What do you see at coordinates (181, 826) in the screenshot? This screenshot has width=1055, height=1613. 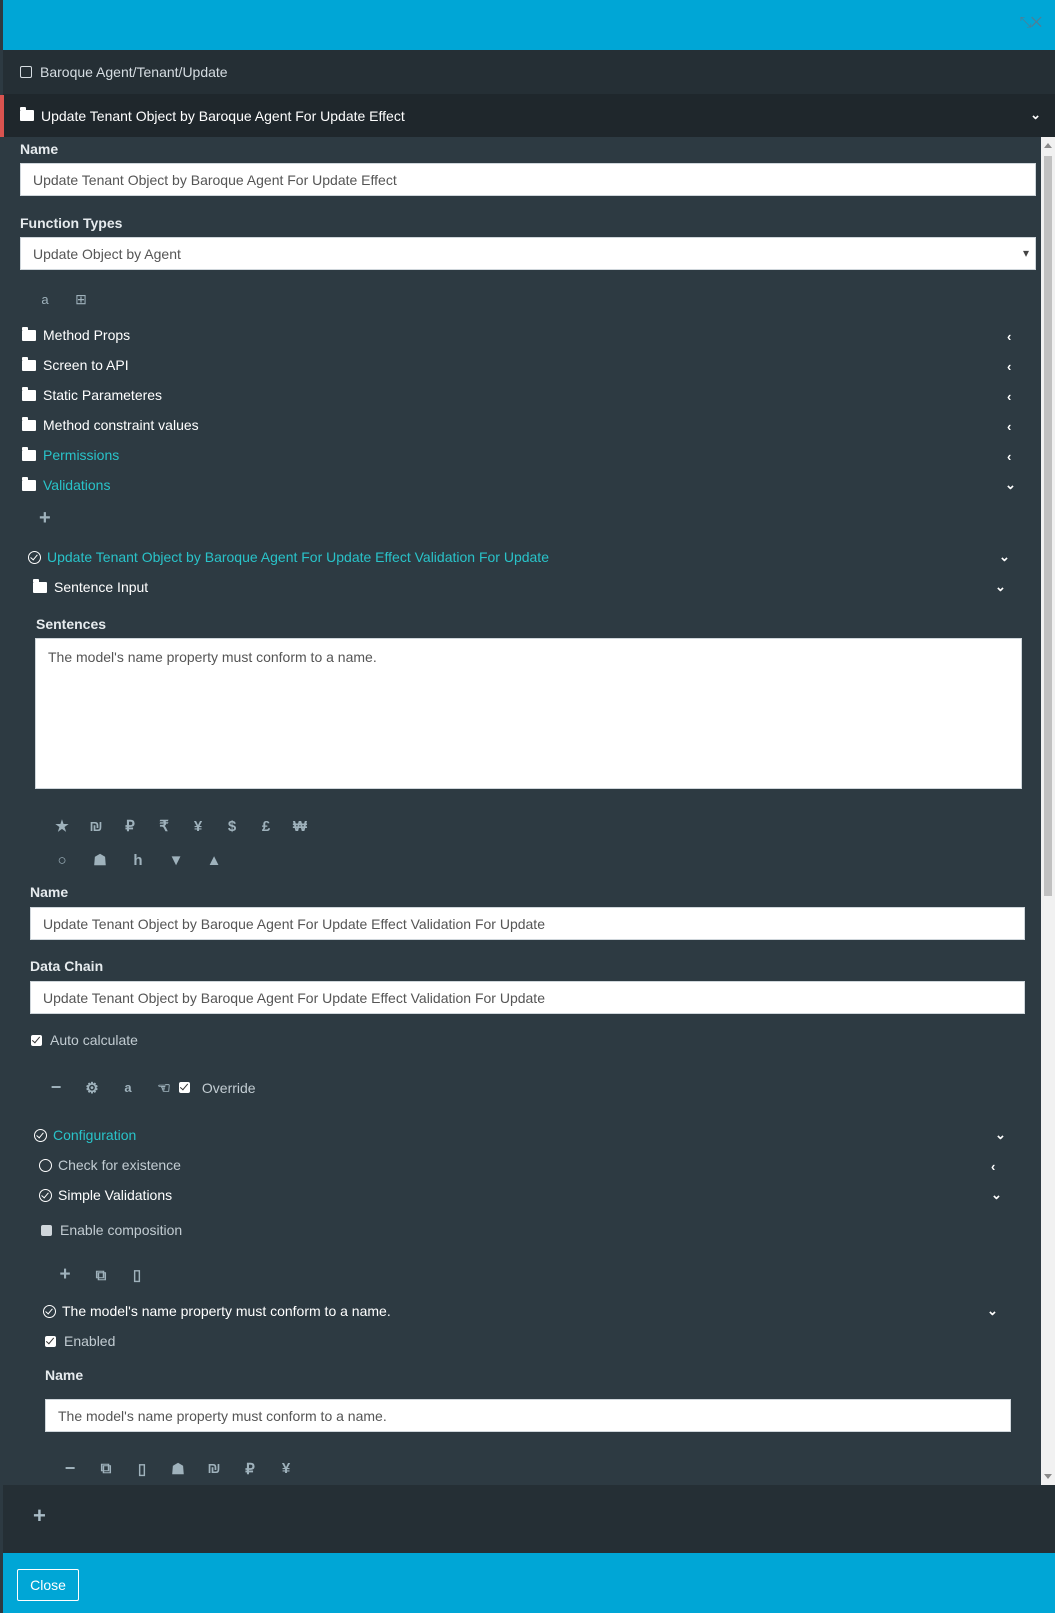 I see `sentence-toolbar: ★ ₪ ₽ ₹ ¥ $ £ ₩` at bounding box center [181, 826].